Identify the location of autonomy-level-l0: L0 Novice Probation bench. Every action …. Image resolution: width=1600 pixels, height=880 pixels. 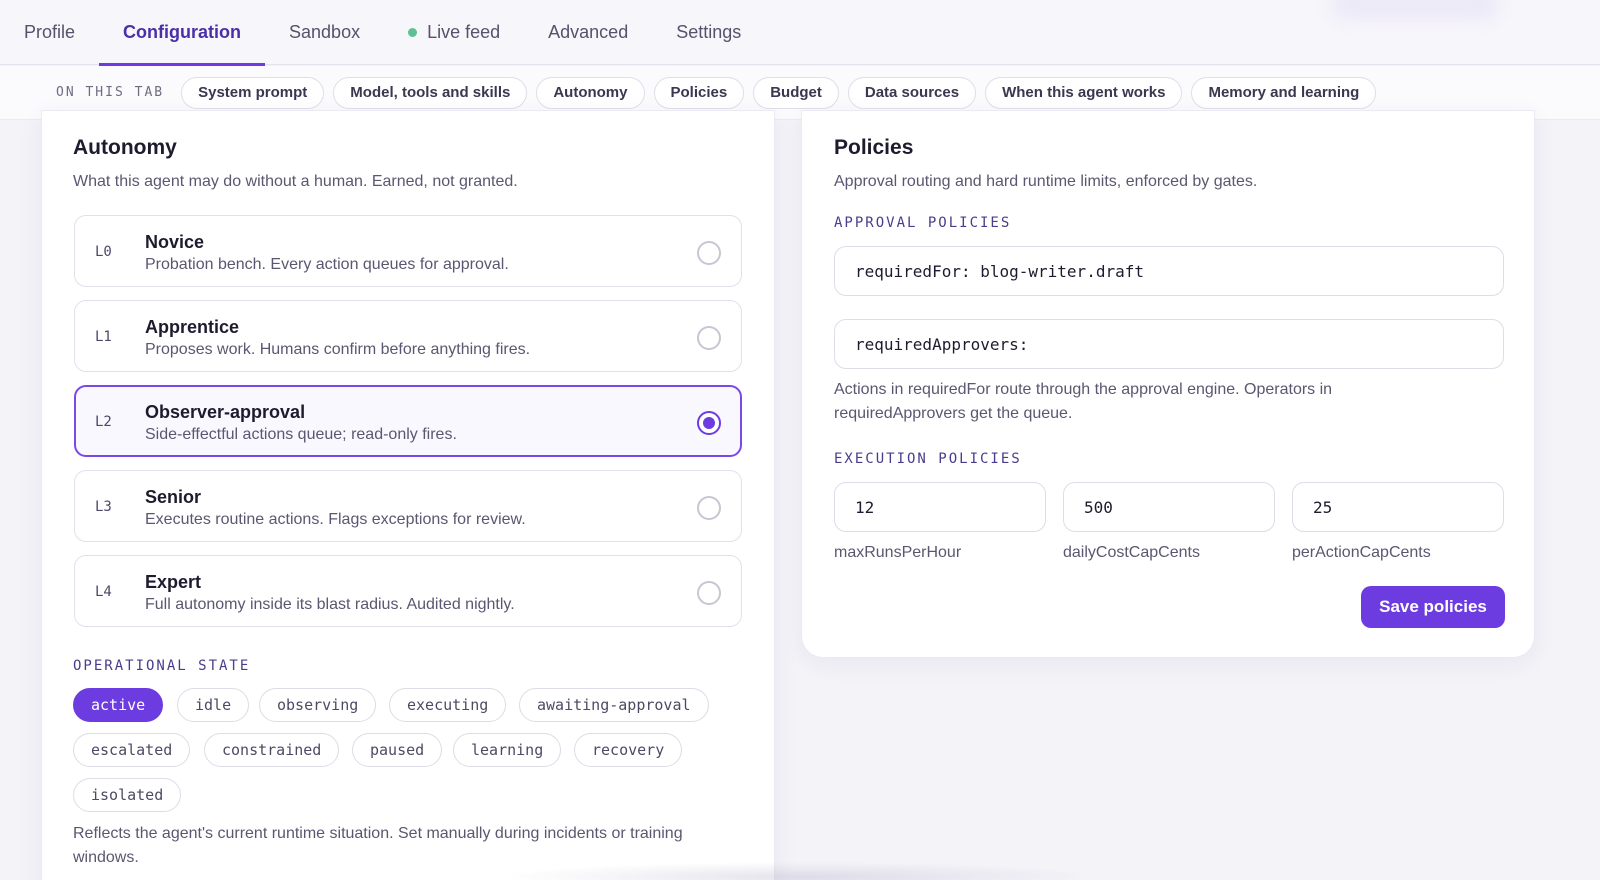
(408, 251).